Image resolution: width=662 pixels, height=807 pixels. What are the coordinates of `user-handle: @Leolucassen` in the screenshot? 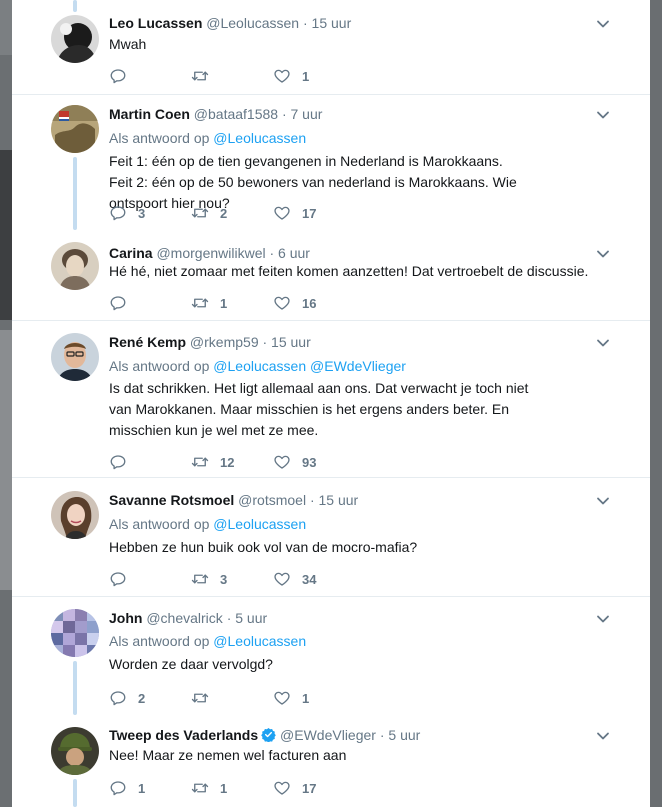 It's located at (252, 23).